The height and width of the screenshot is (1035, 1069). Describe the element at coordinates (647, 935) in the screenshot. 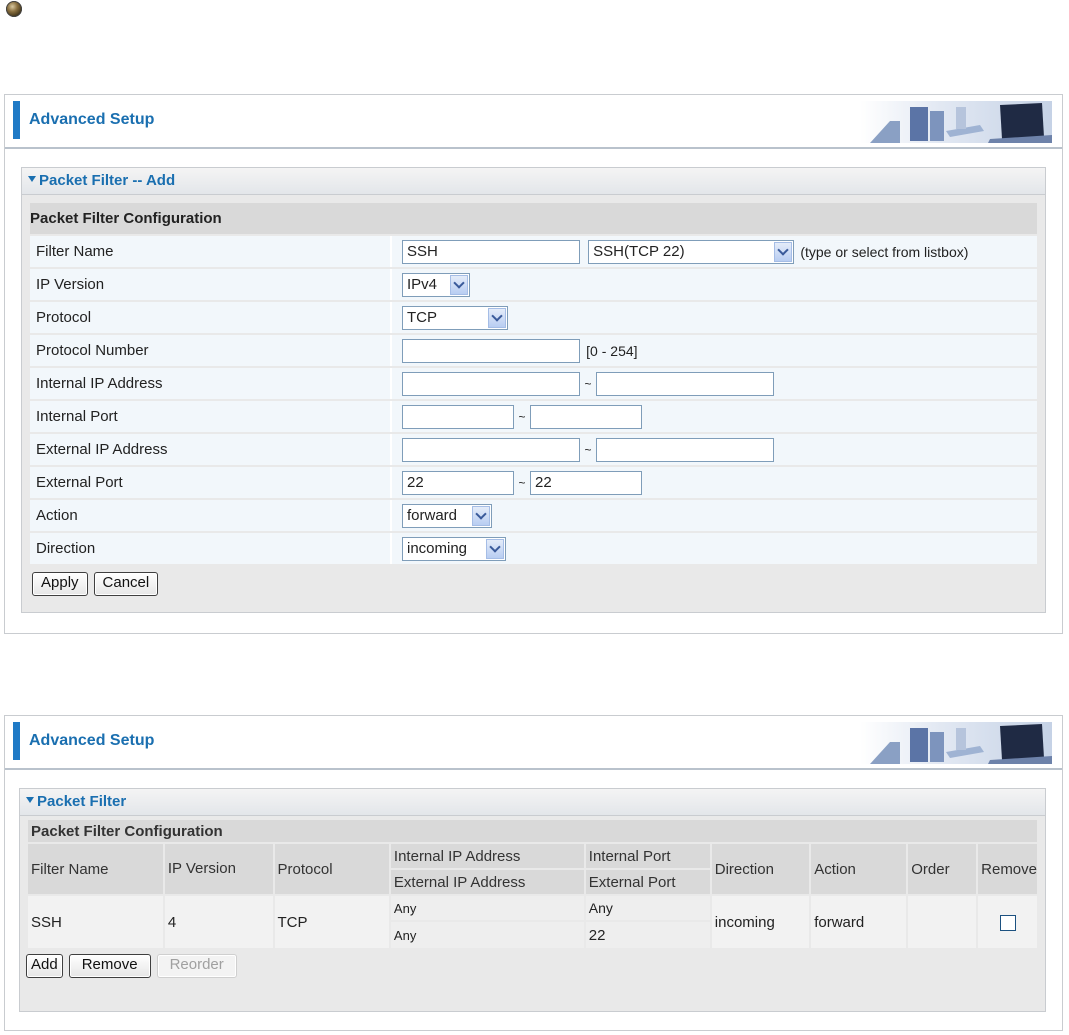

I see `cell-external-port: 22` at that location.